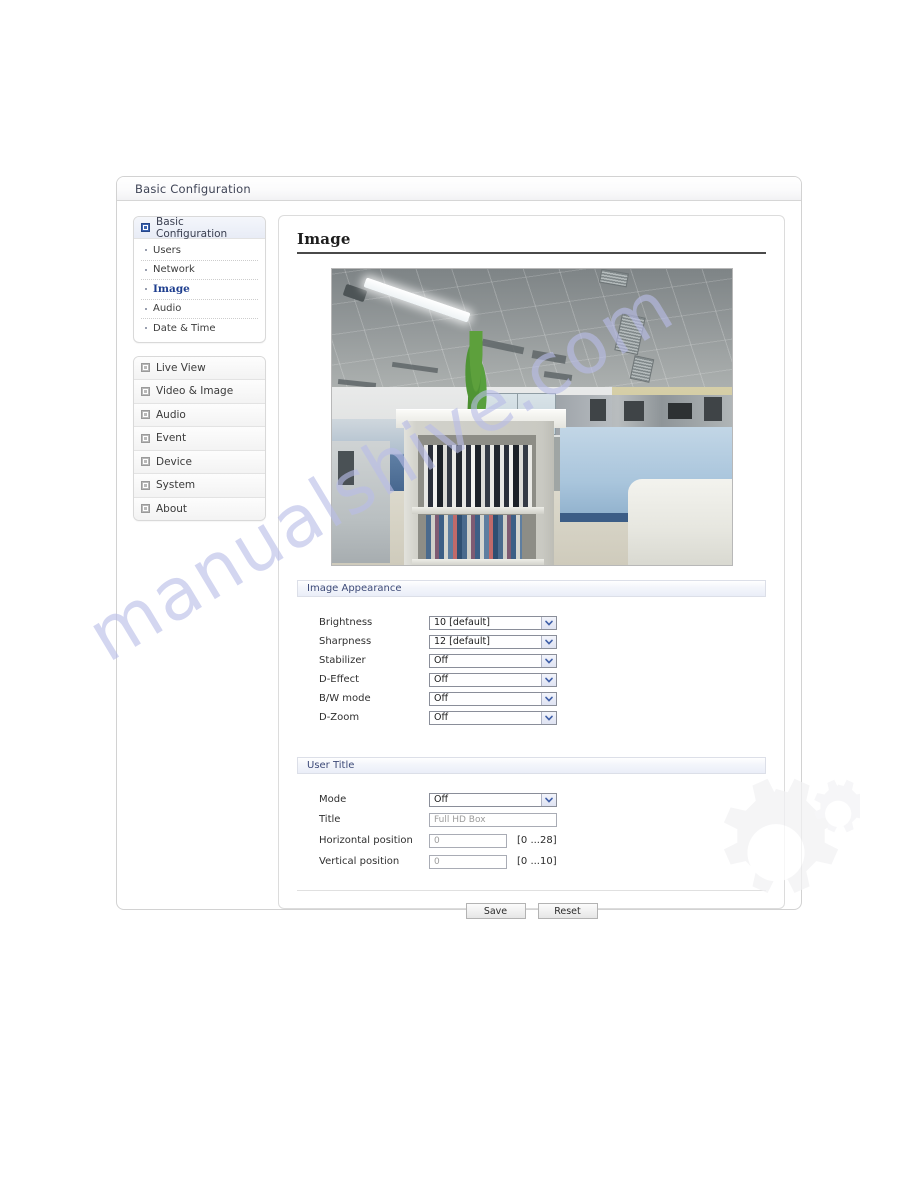 The image size is (918, 1188). What do you see at coordinates (531, 765) in the screenshot?
I see `section-header-user-title: User Title` at bounding box center [531, 765].